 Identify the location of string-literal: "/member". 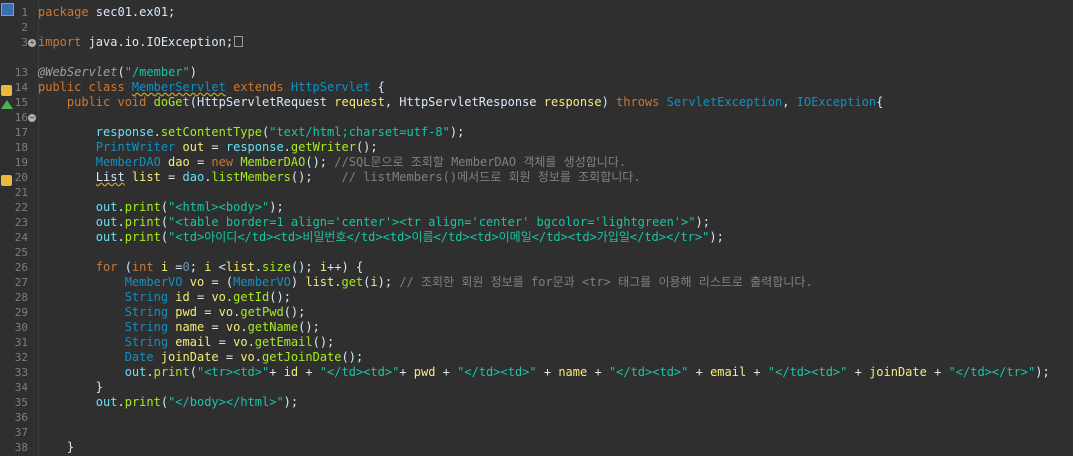
(157, 72).